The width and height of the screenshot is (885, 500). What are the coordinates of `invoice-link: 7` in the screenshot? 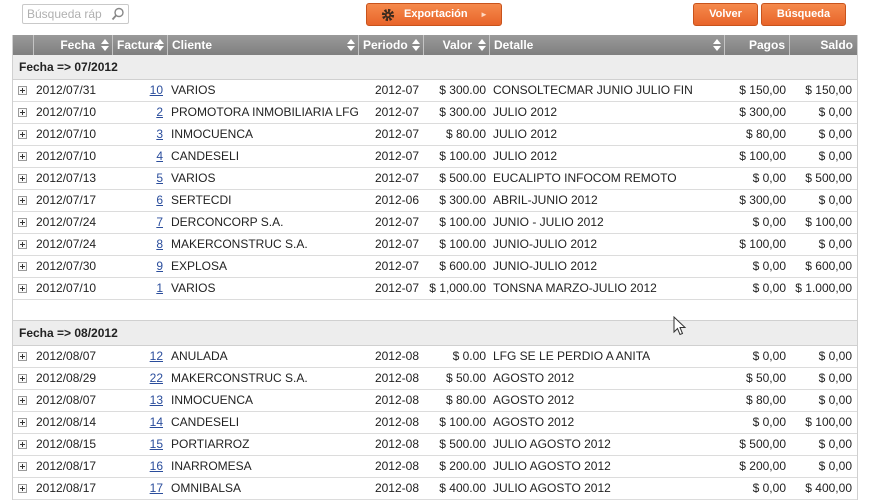 It's located at (137, 222).